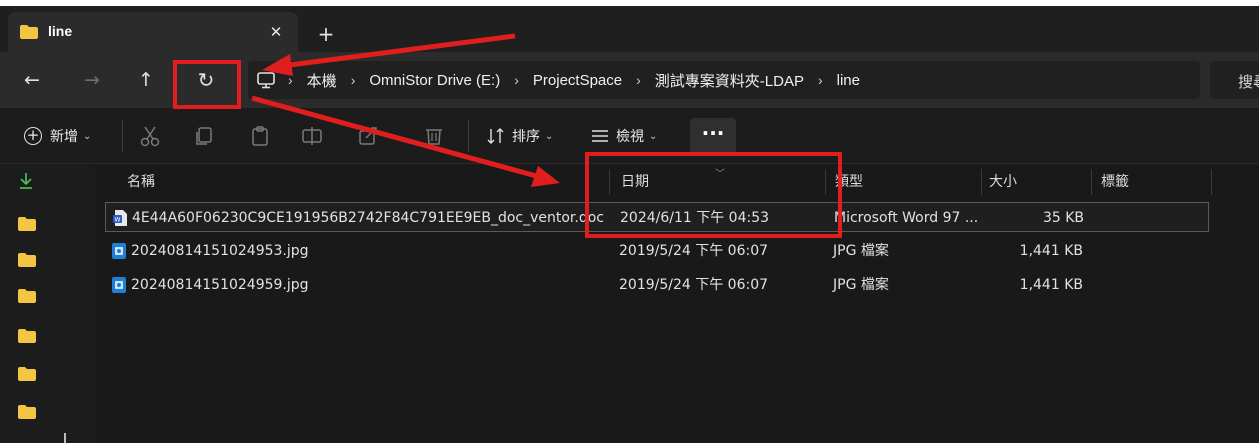 This screenshot has width=1259, height=443. What do you see at coordinates (153, 32) in the screenshot?
I see `tab-line: line ✕` at bounding box center [153, 32].